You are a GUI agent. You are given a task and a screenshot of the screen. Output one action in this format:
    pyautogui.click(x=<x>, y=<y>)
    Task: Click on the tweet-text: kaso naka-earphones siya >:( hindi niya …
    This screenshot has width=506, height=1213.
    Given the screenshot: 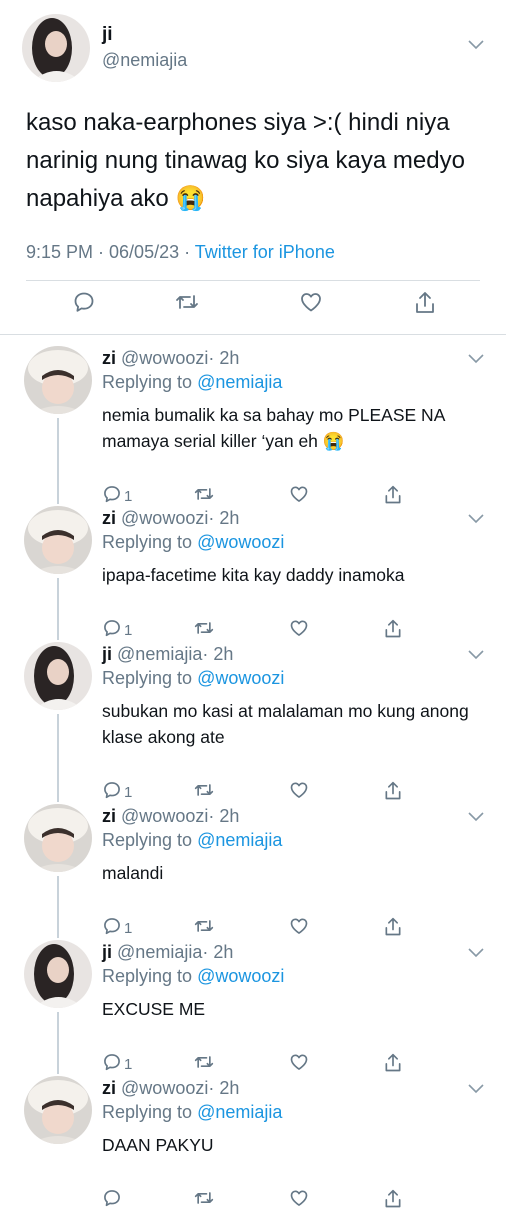 What is the action you would take?
    pyautogui.click(x=245, y=160)
    